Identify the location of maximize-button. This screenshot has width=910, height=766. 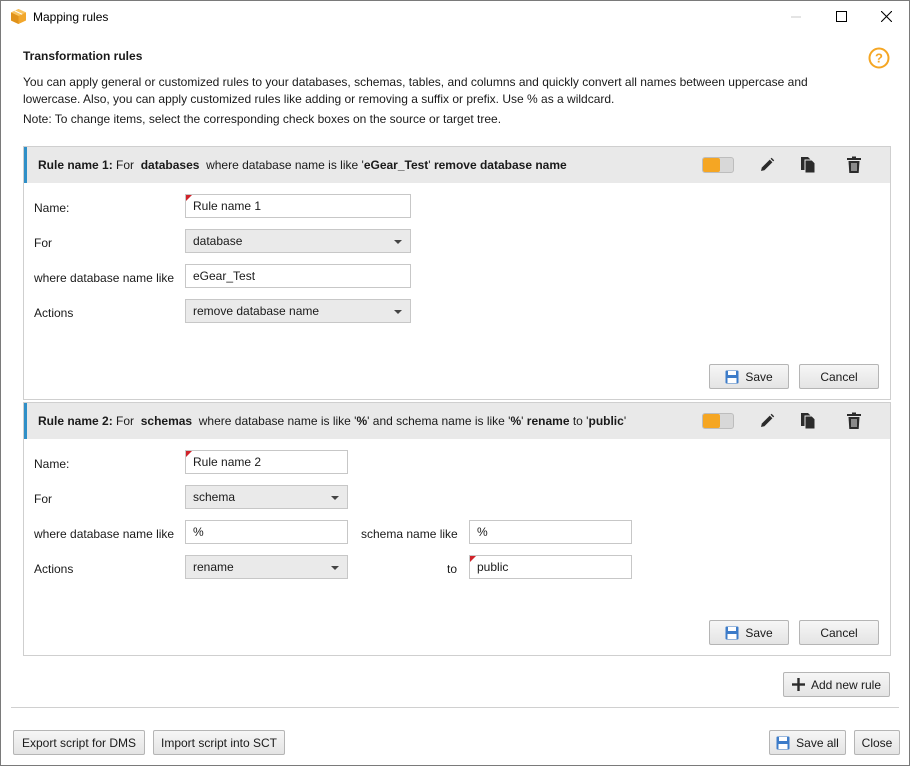
(841, 16).